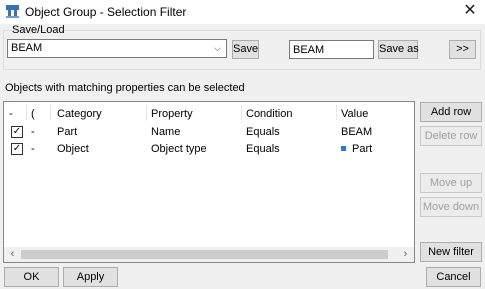 The width and height of the screenshot is (485, 289). What do you see at coordinates (73, 149) in the screenshot?
I see `row-category: Object` at bounding box center [73, 149].